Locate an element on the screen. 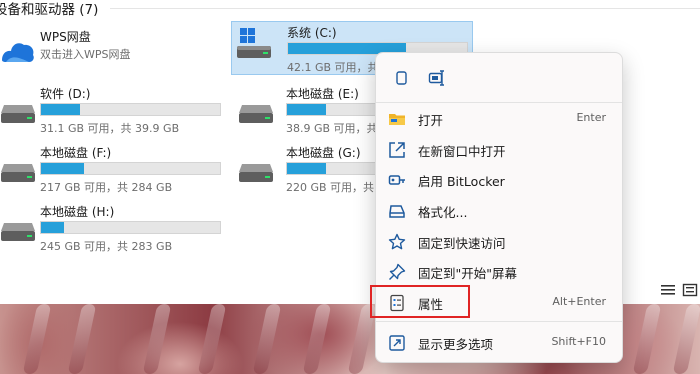 Image resolution: width=700 pixels, height=374 pixels. menu-item-open-new-window: 在新窗口中打开 is located at coordinates (499, 149).